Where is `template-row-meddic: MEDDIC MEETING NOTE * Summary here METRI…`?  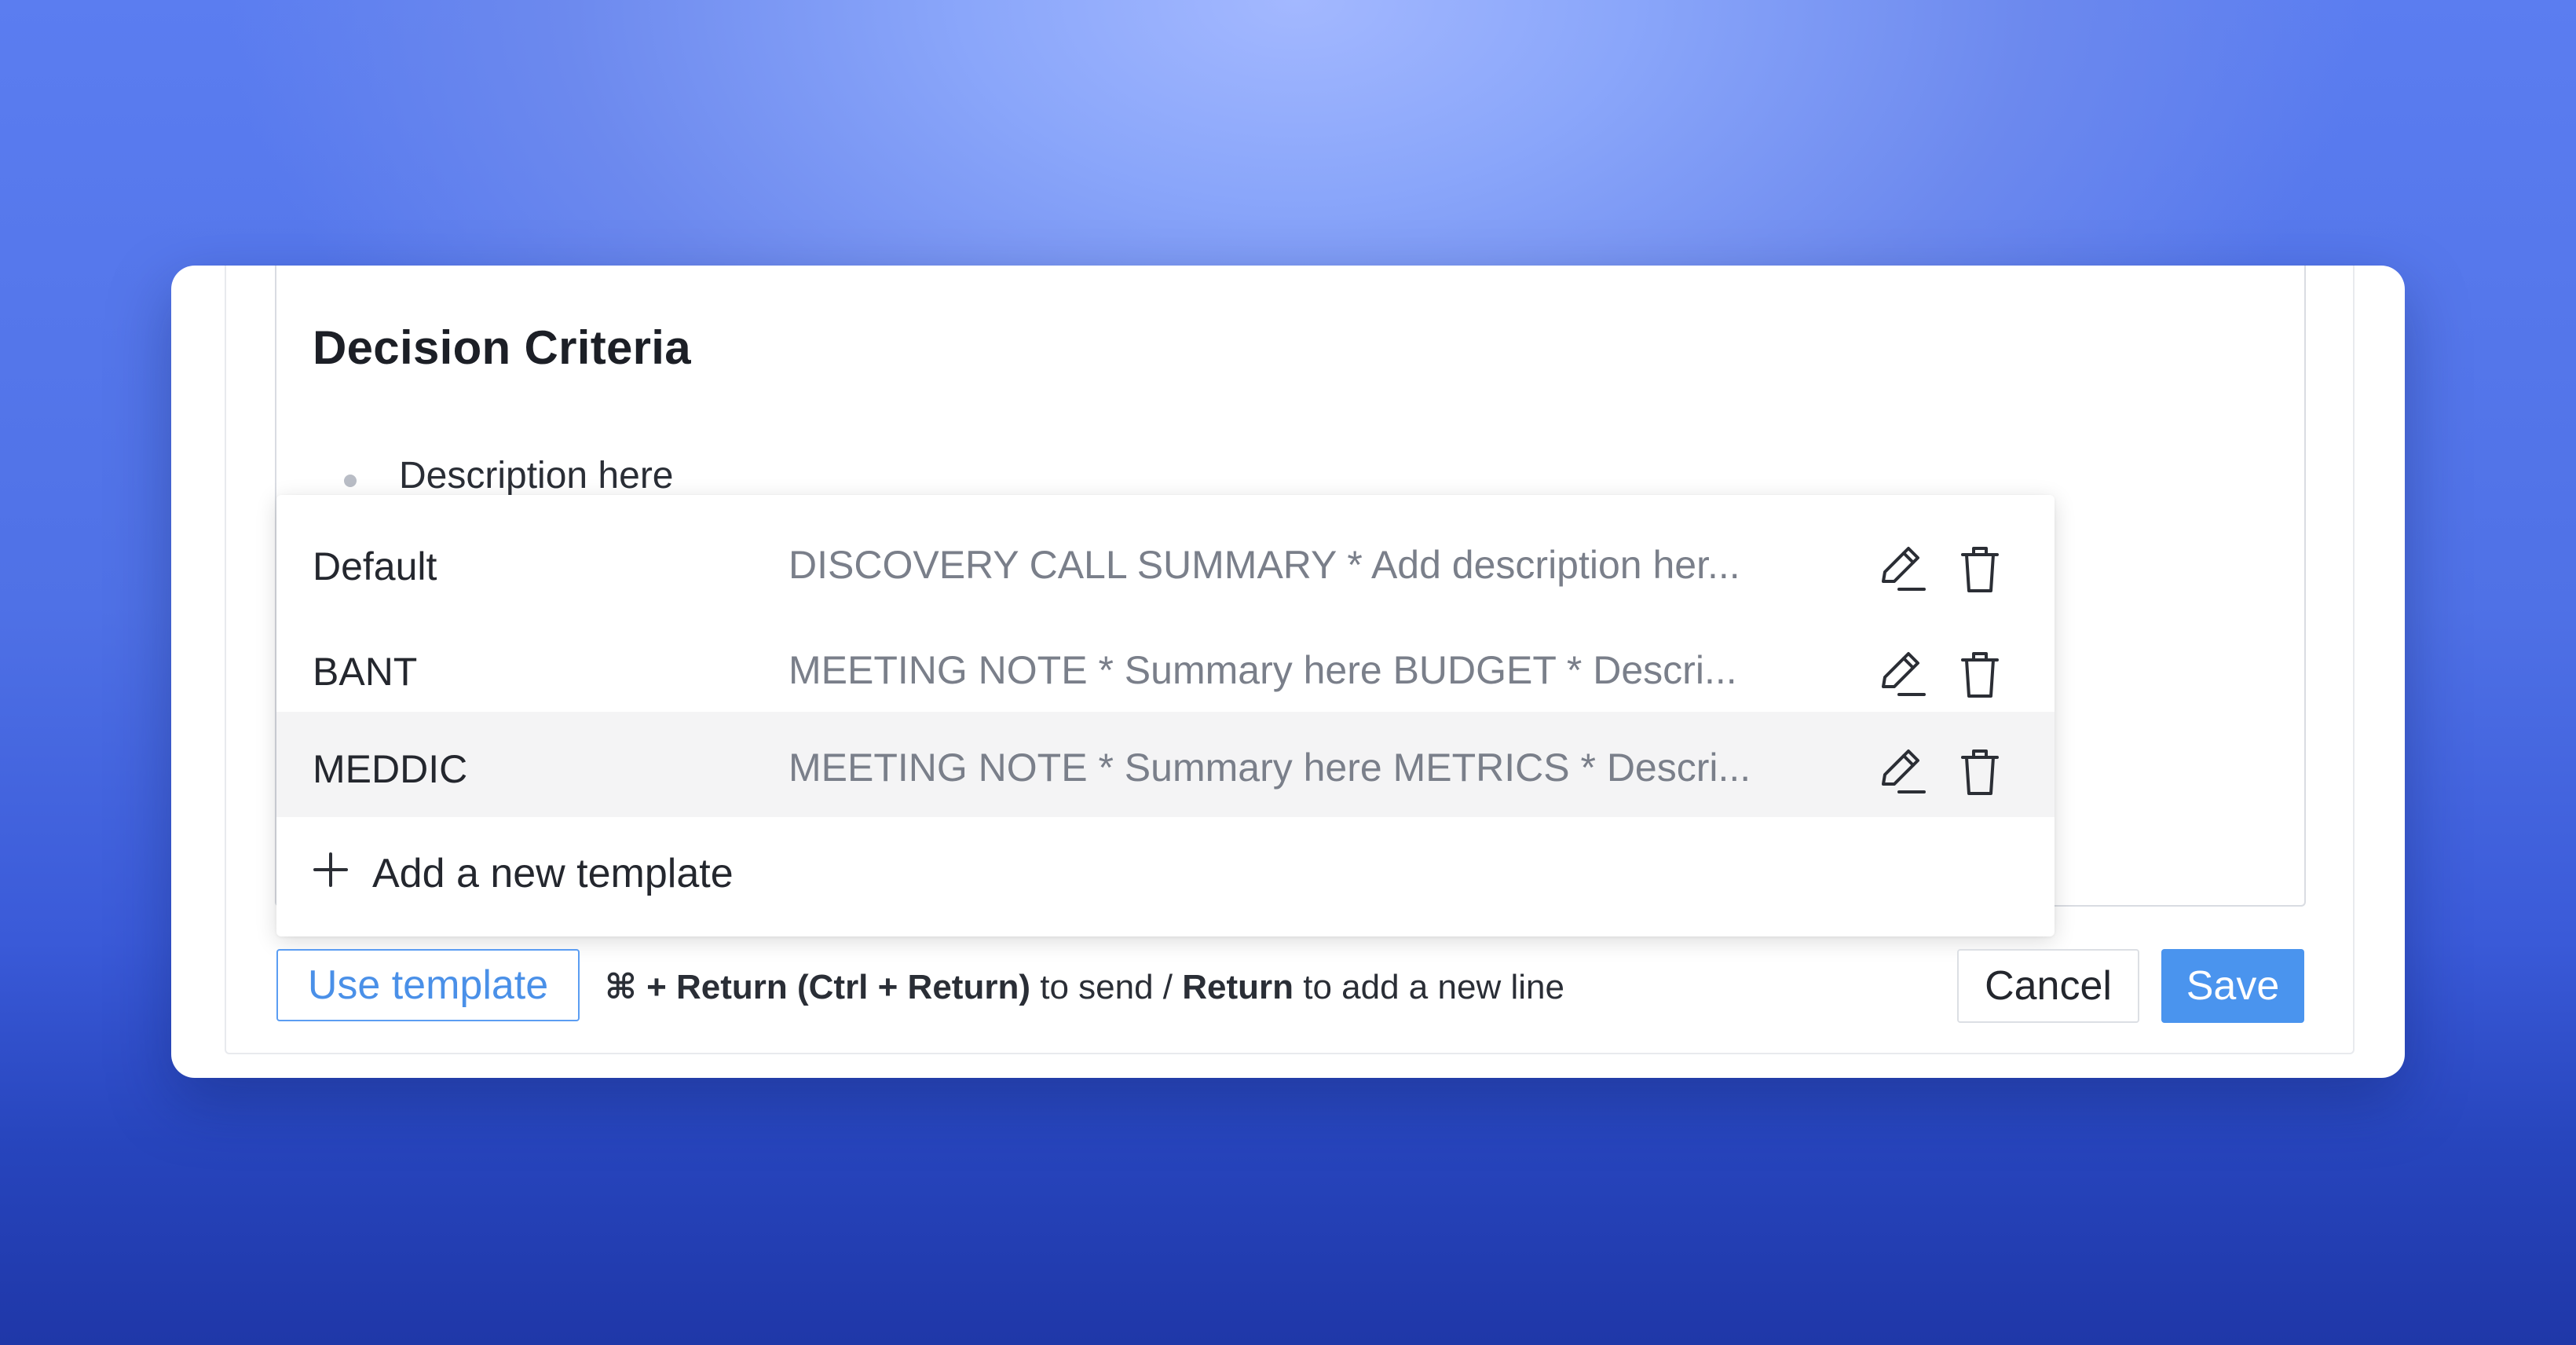 template-row-meddic: MEDDIC MEETING NOTE * Summary here METRI… is located at coordinates (1165, 764).